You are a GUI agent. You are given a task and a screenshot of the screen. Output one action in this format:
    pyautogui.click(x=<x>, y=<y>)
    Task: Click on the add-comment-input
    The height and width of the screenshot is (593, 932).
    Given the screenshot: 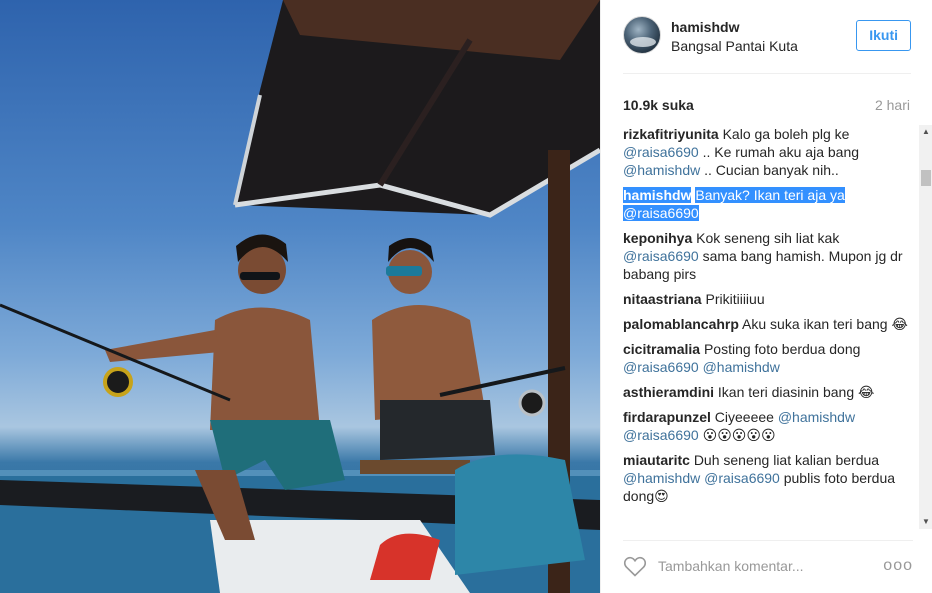 What is the action you would take?
    pyautogui.click(x=758, y=566)
    